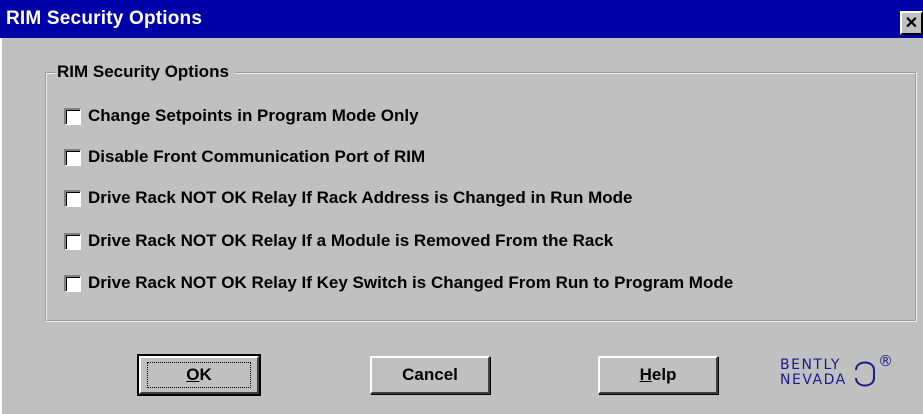  Describe the element at coordinates (664, 374) in the screenshot. I see `help-label-rest: elp` at that location.